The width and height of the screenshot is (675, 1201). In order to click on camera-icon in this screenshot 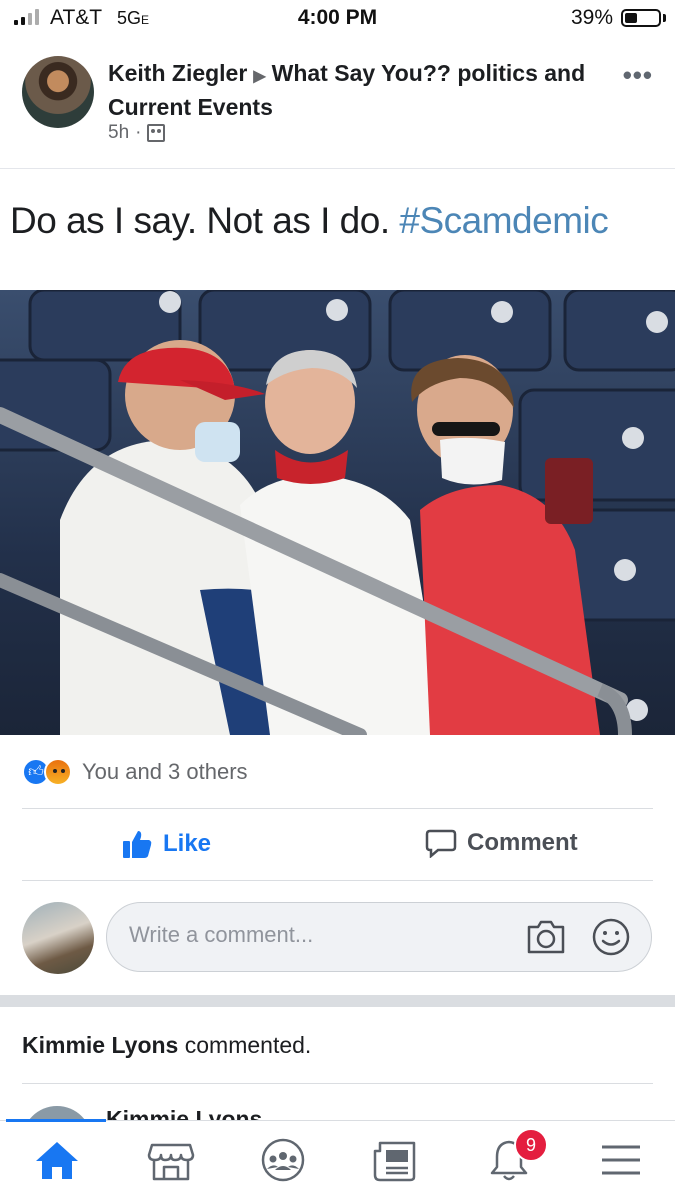, I will do `click(546, 937)`.